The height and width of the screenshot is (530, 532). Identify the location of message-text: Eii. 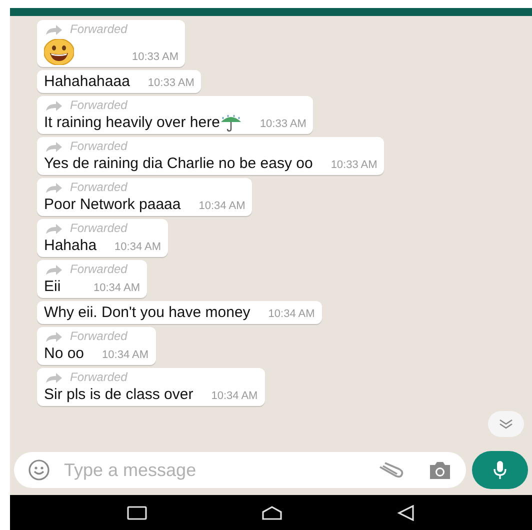
(52, 287).